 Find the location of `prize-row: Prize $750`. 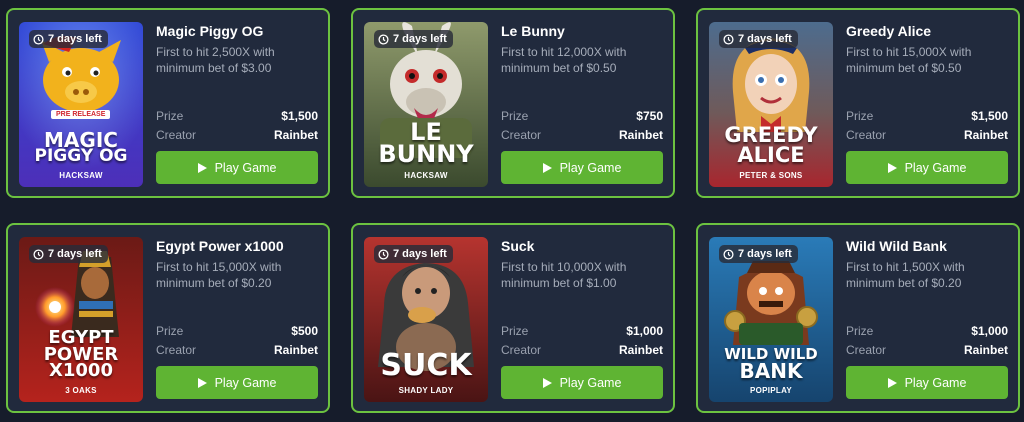

prize-row: Prize $750 is located at coordinates (582, 116).